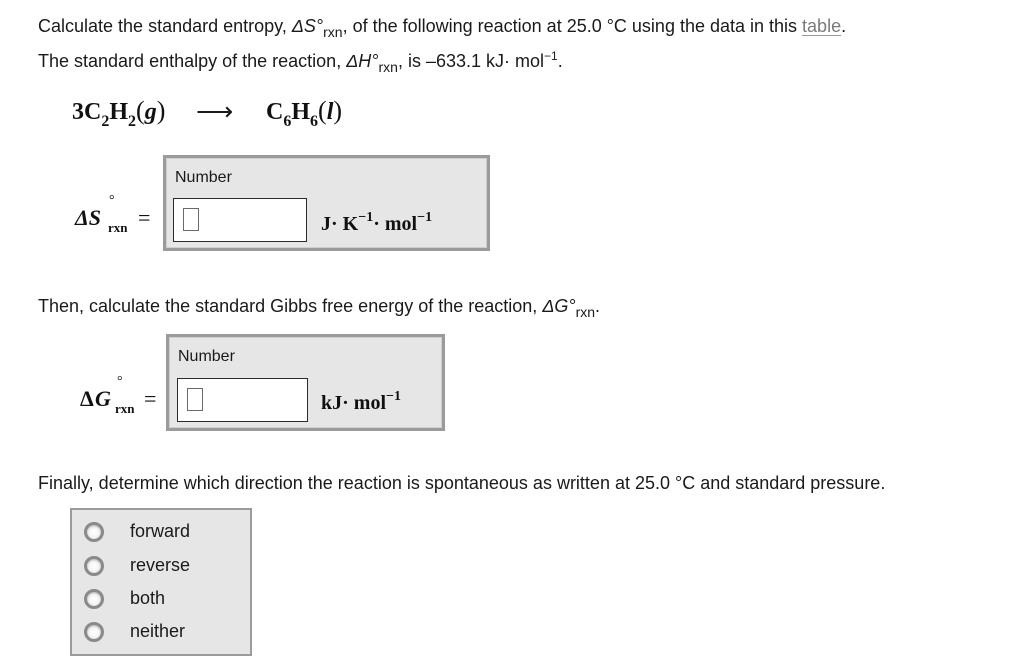 The height and width of the screenshot is (672, 1024). What do you see at coordinates (395, 224) in the screenshot?
I see `unit-mol: · mol` at bounding box center [395, 224].